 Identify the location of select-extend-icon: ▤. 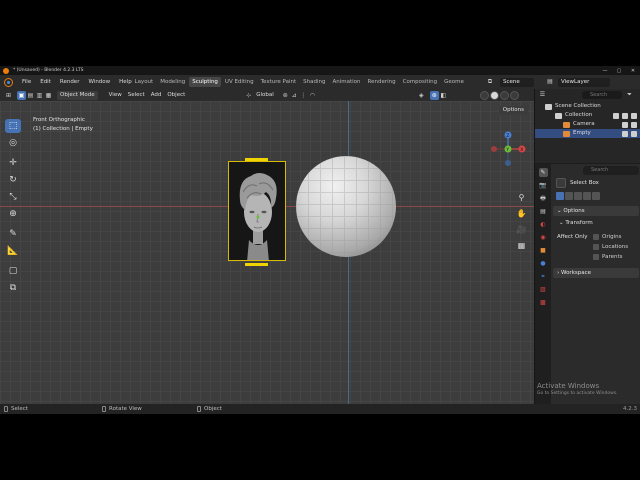
(30, 95).